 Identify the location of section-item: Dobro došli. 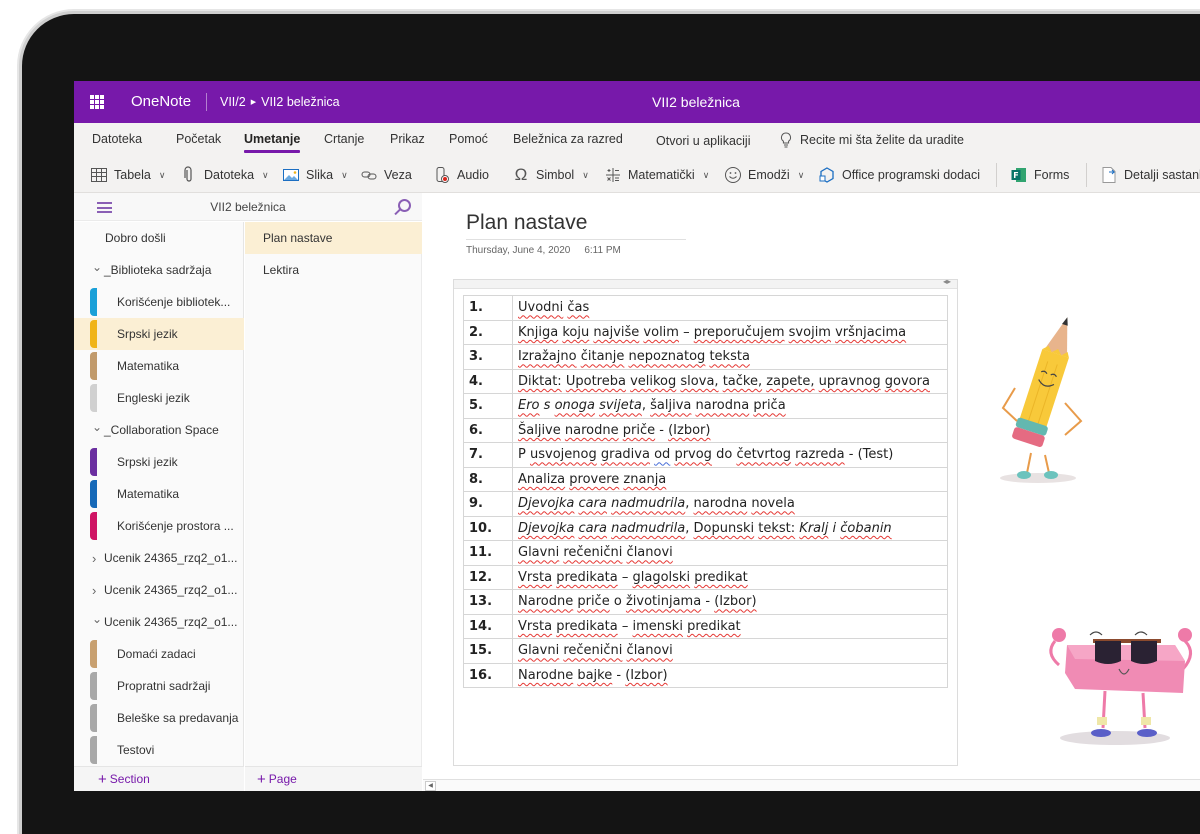
(159, 238).